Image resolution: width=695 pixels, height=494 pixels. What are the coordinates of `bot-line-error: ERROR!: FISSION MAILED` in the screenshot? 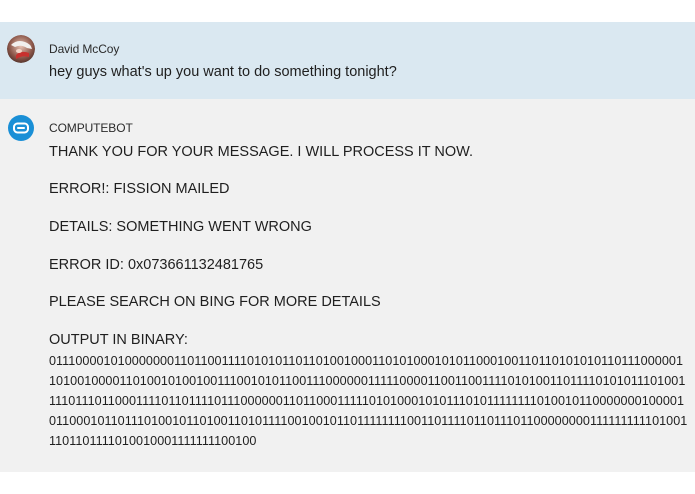 It's located at (139, 189).